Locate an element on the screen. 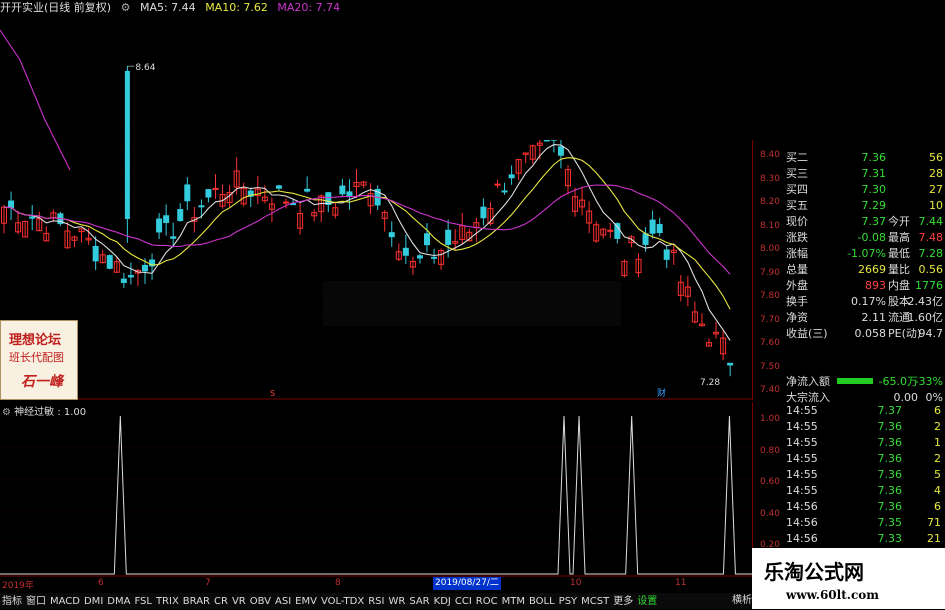 The width and height of the screenshot is (945, 610). indicator-tab: BRAR is located at coordinates (196, 602).